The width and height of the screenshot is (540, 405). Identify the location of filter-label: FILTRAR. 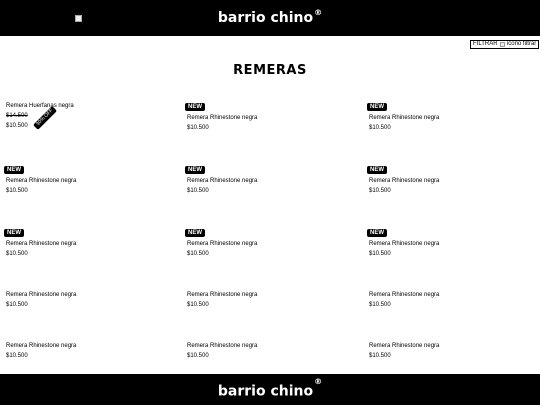
(485, 44).